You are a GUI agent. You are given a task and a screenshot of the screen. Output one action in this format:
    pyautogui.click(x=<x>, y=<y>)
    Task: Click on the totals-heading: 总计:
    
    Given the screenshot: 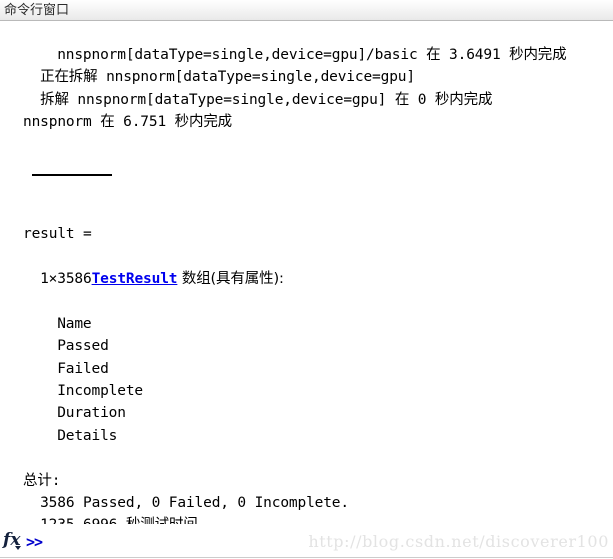 What is the action you would take?
    pyautogui.click(x=42, y=480)
    